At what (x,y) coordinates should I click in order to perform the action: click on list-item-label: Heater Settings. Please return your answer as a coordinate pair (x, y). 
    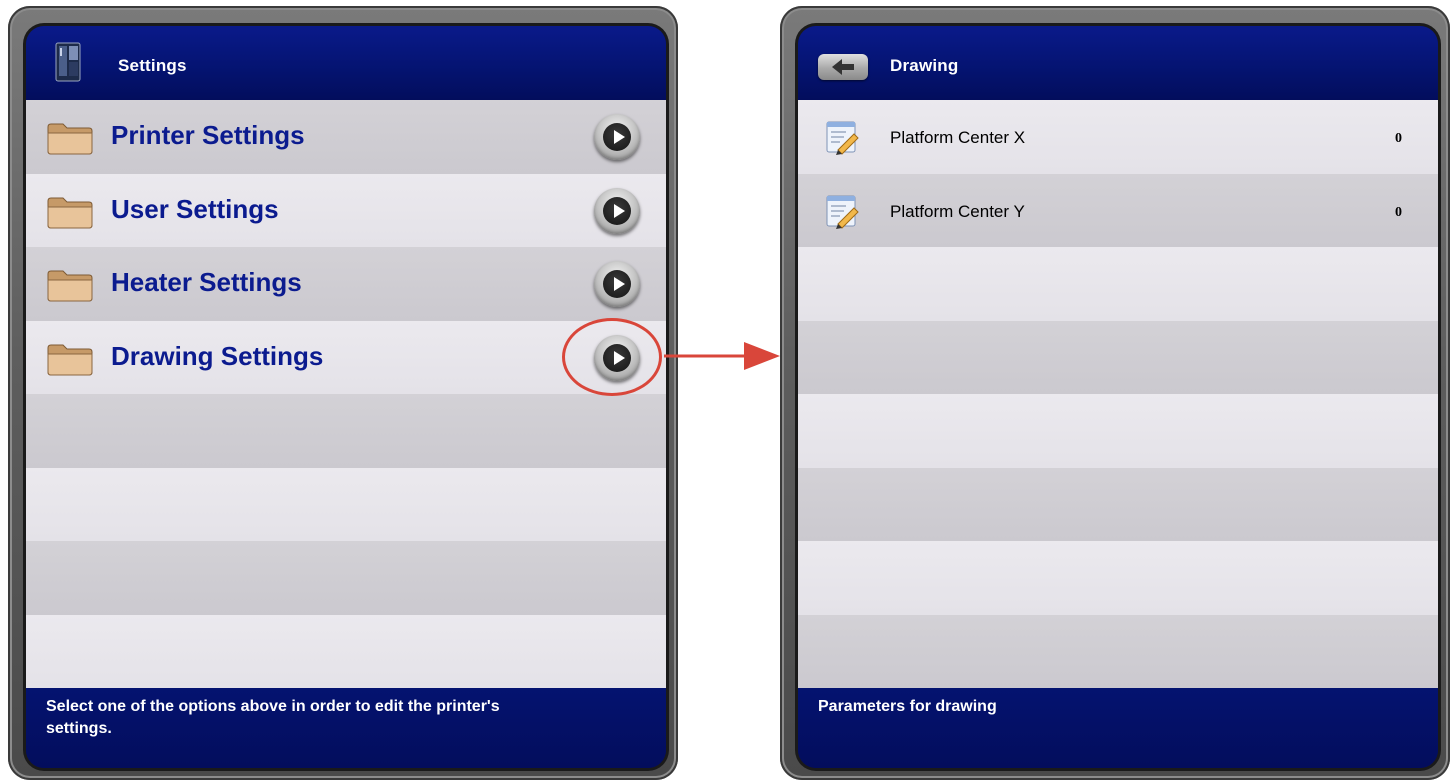
    Looking at the image, I should click on (206, 282).